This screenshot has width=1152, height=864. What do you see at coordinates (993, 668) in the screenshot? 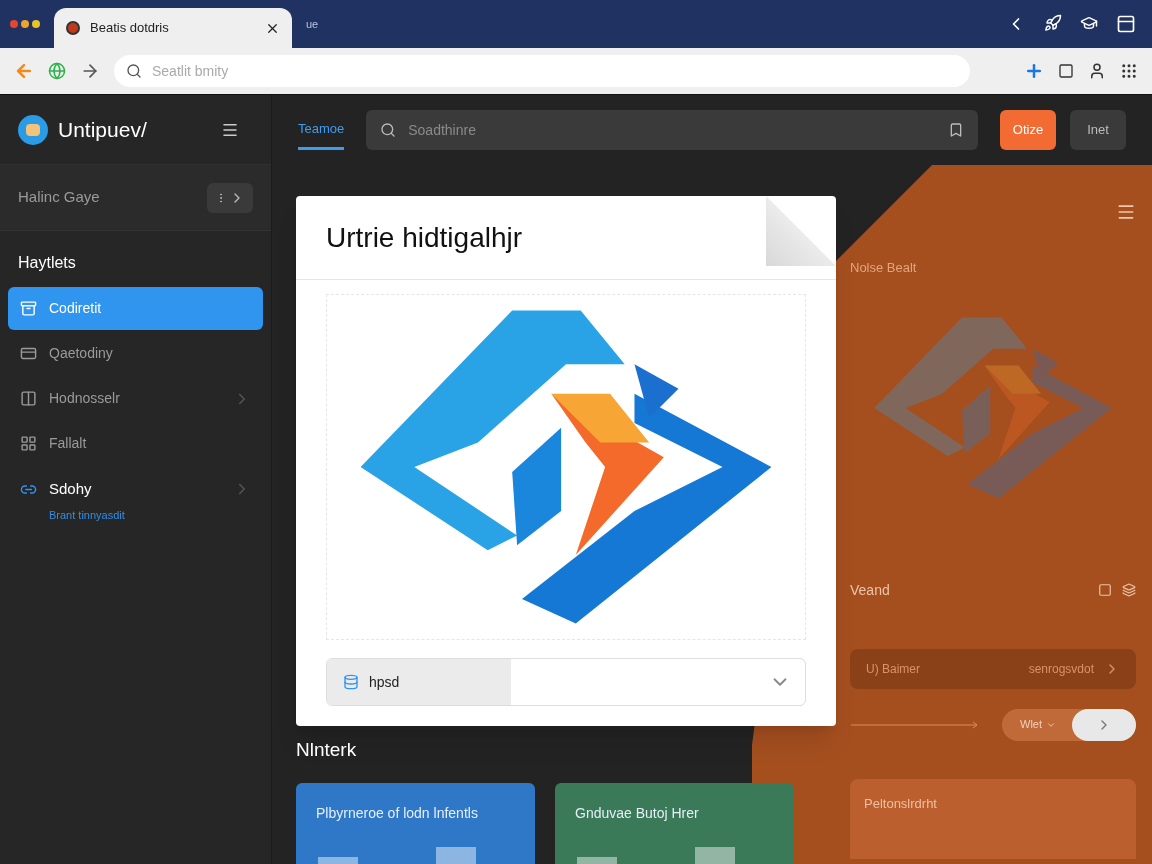
I see `list-row: U) Baimer senrogsvdot` at bounding box center [993, 668].